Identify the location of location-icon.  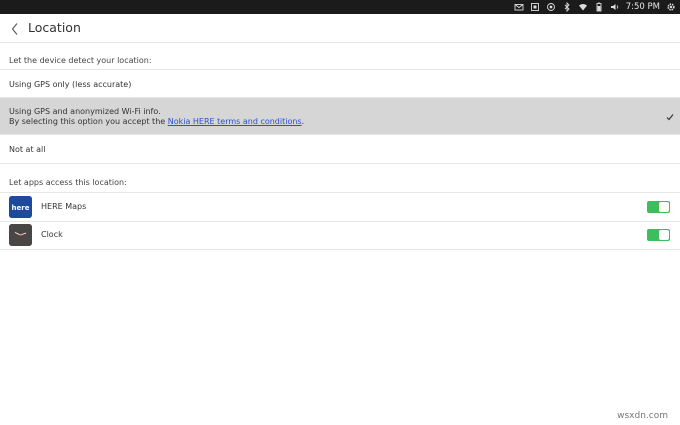
(551, 7).